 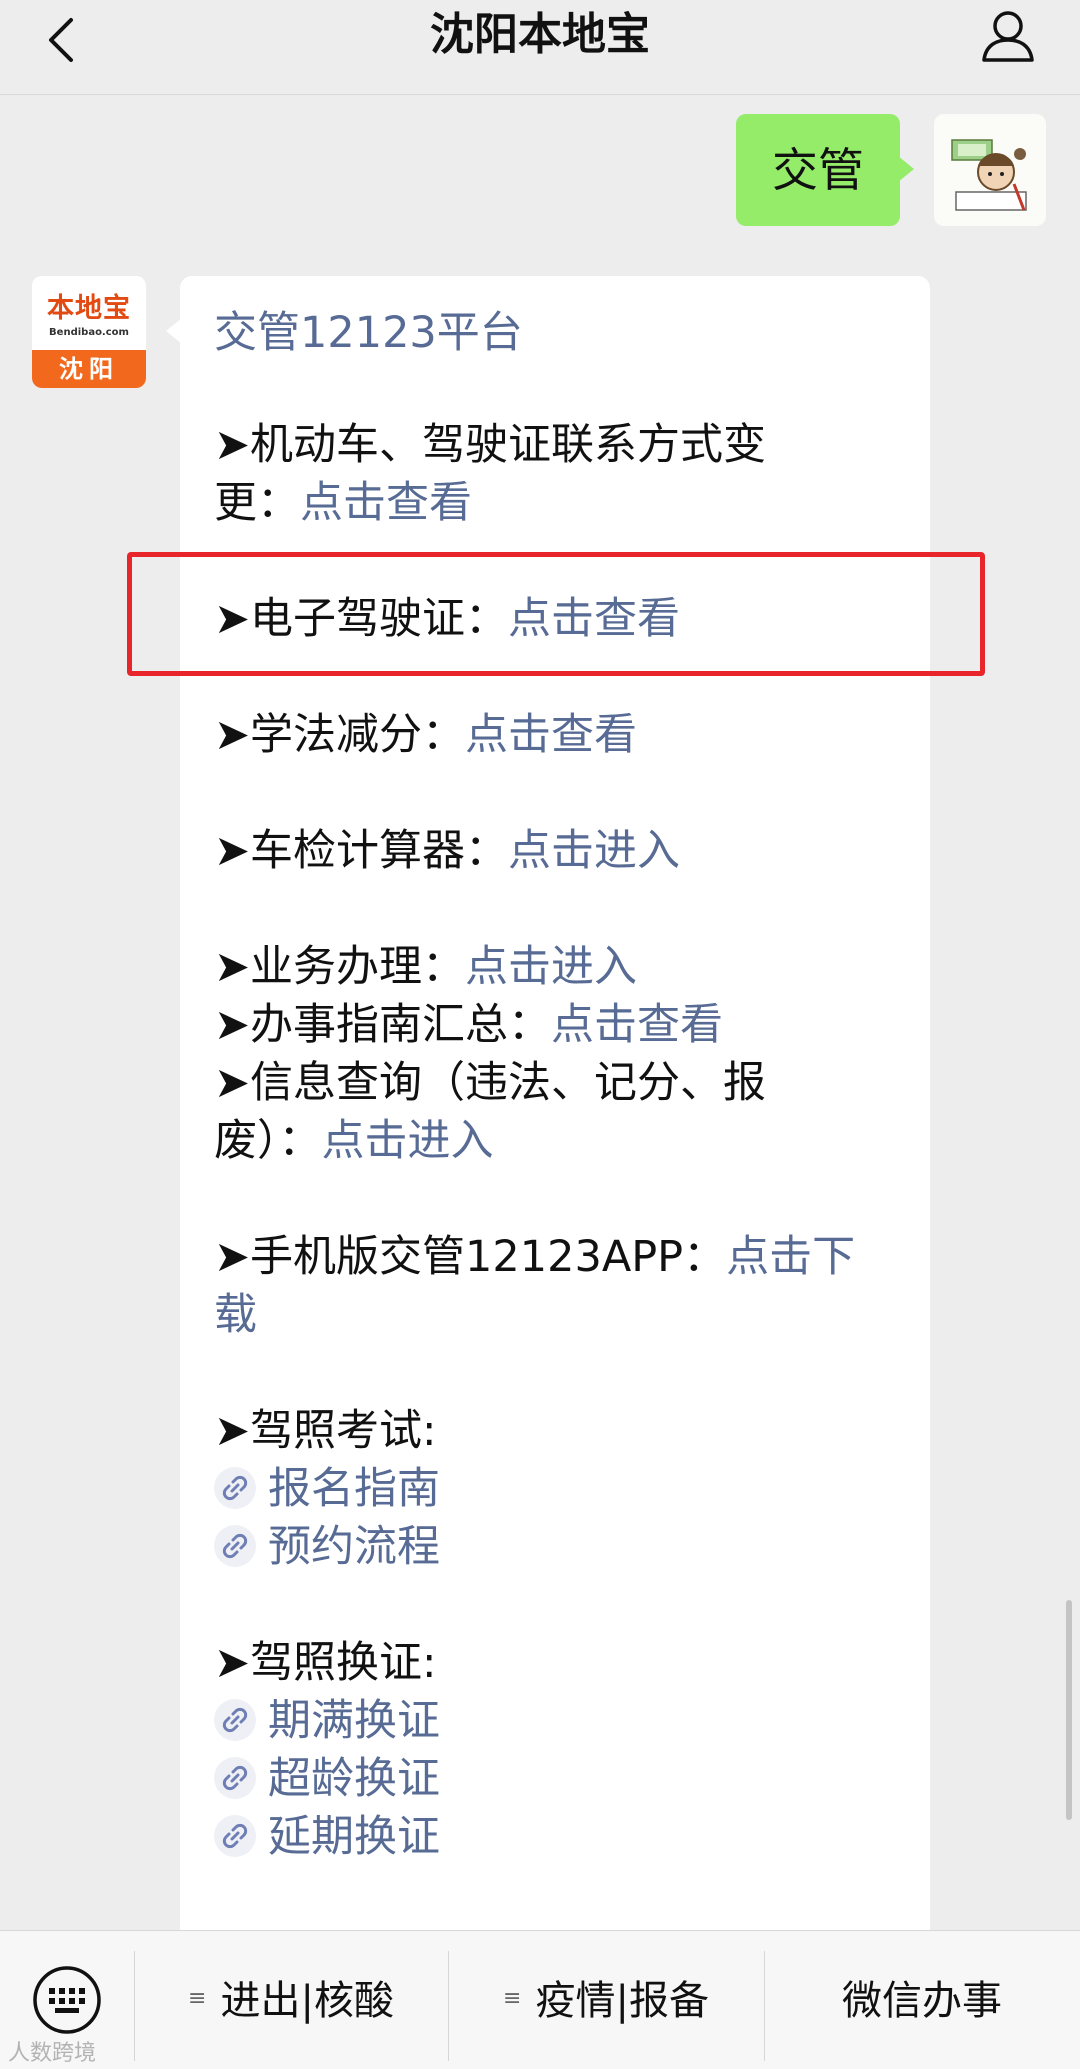 What do you see at coordinates (354, 1721) in the screenshot?
I see `link-text: 期满换证` at bounding box center [354, 1721].